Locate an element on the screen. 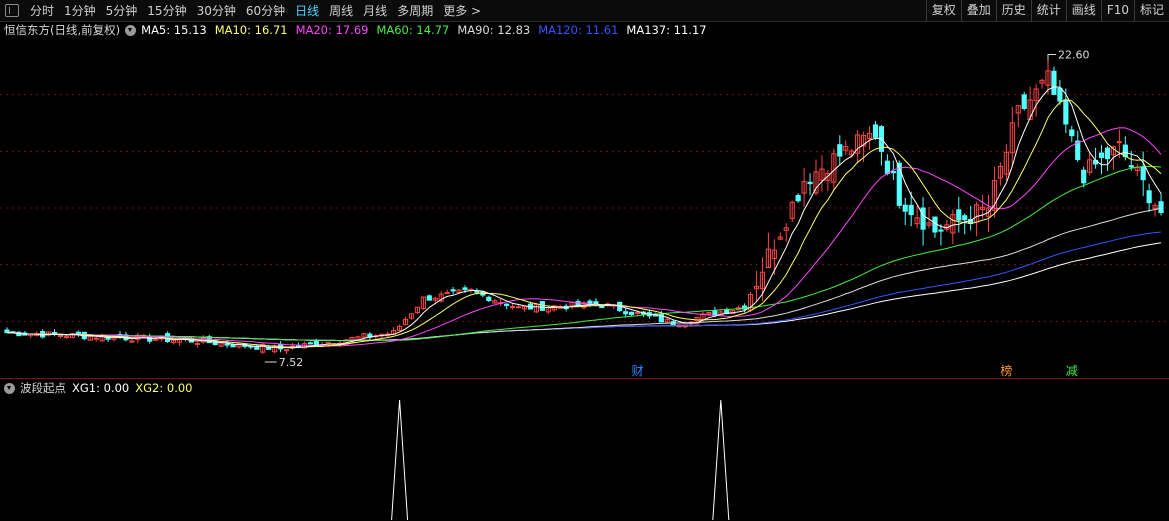 This screenshot has height=521, width=1169. high-price-label: 22.60 is located at coordinates (1074, 54).